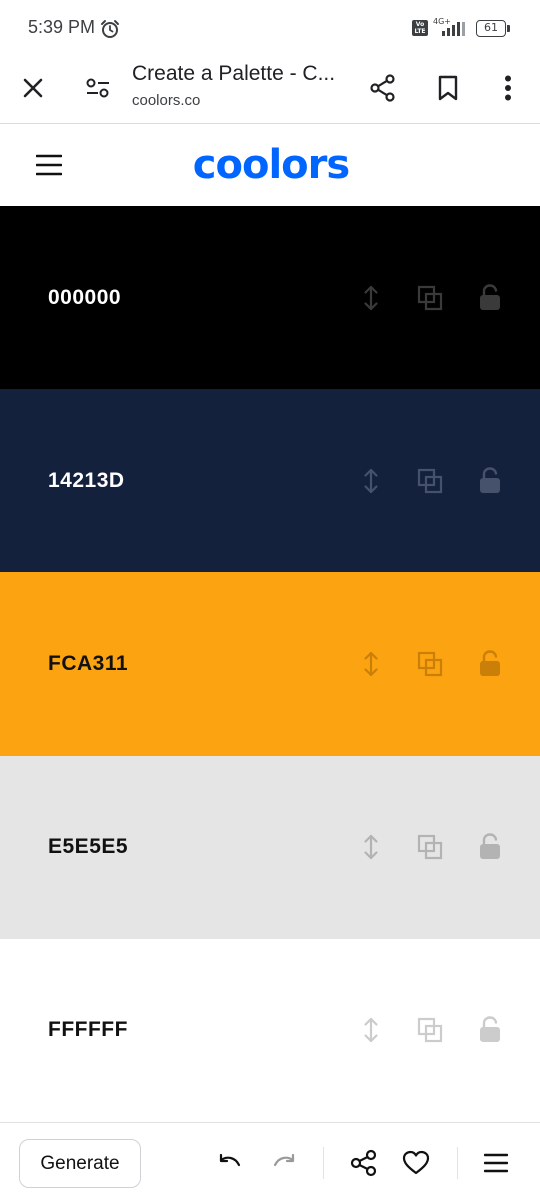 Image resolution: width=540 pixels, height=1200 pixels. Describe the element at coordinates (166, 100) in the screenshot. I see `page-url: coolors.co` at that location.